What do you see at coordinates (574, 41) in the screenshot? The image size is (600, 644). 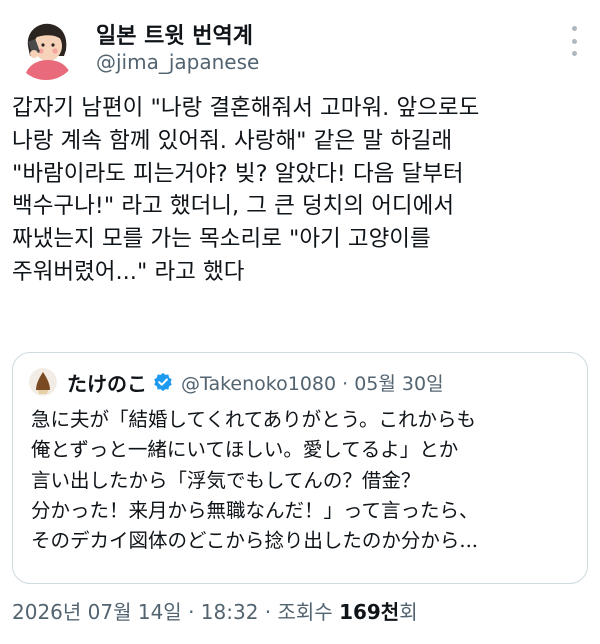 I see `more-vertical-icon` at bounding box center [574, 41].